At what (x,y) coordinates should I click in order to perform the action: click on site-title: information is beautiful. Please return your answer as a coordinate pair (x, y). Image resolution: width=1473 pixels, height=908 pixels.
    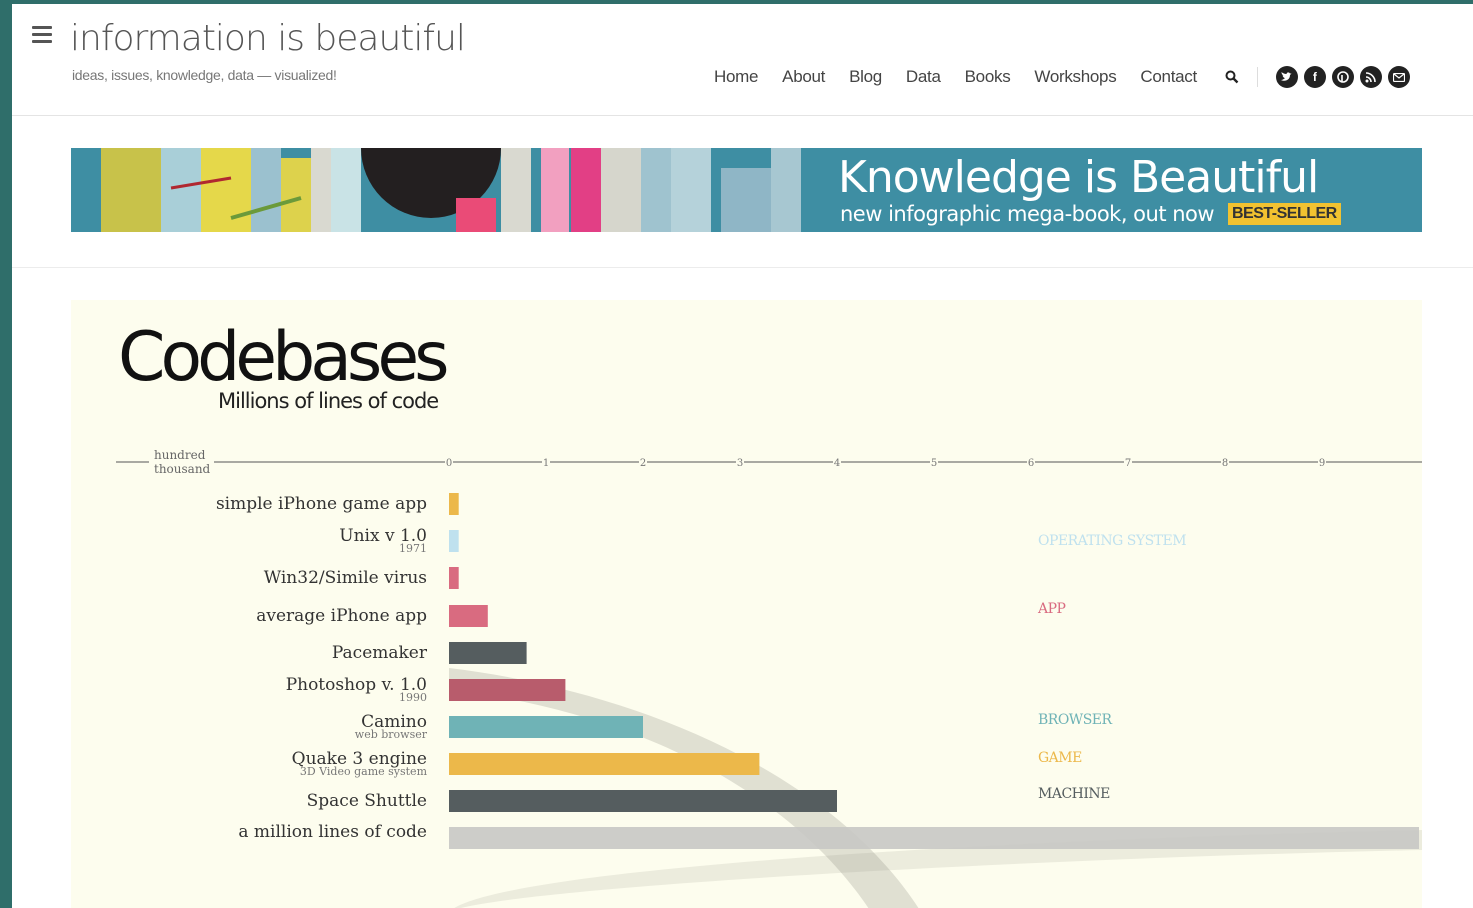
    Looking at the image, I should click on (268, 38).